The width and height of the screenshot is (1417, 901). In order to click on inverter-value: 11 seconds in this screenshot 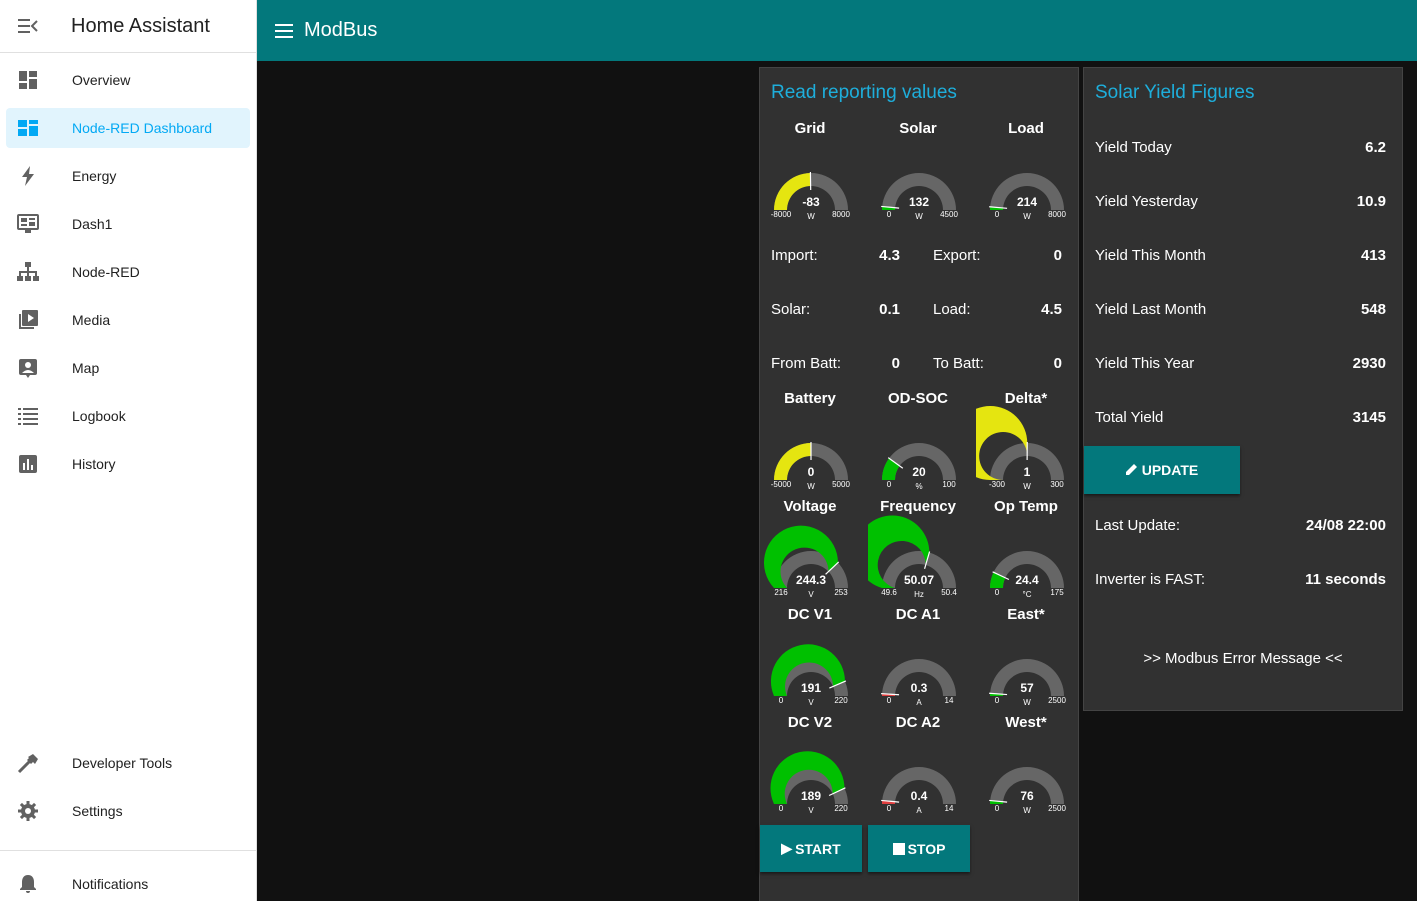, I will do `click(1345, 579)`.